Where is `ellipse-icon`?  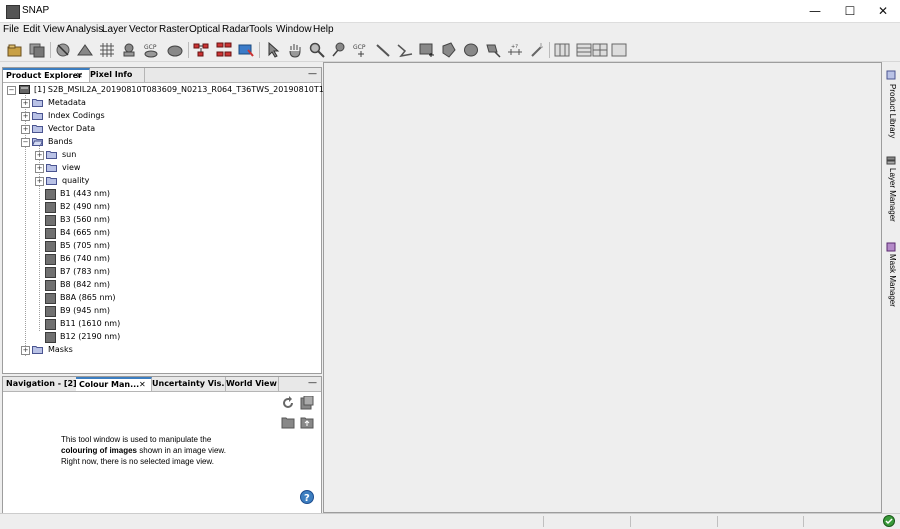
ellipse-icon is located at coordinates (175, 50).